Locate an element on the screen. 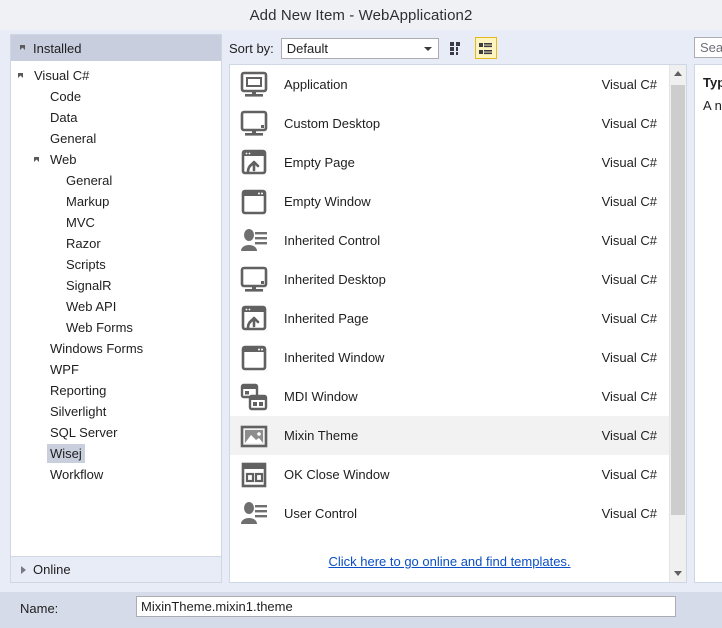  details-description: A n ext is located at coordinates (712, 105).